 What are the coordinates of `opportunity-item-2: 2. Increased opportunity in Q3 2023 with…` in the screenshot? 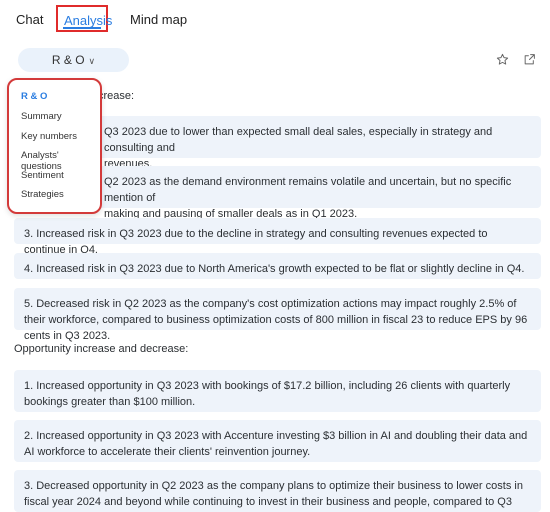 It's located at (277, 441).